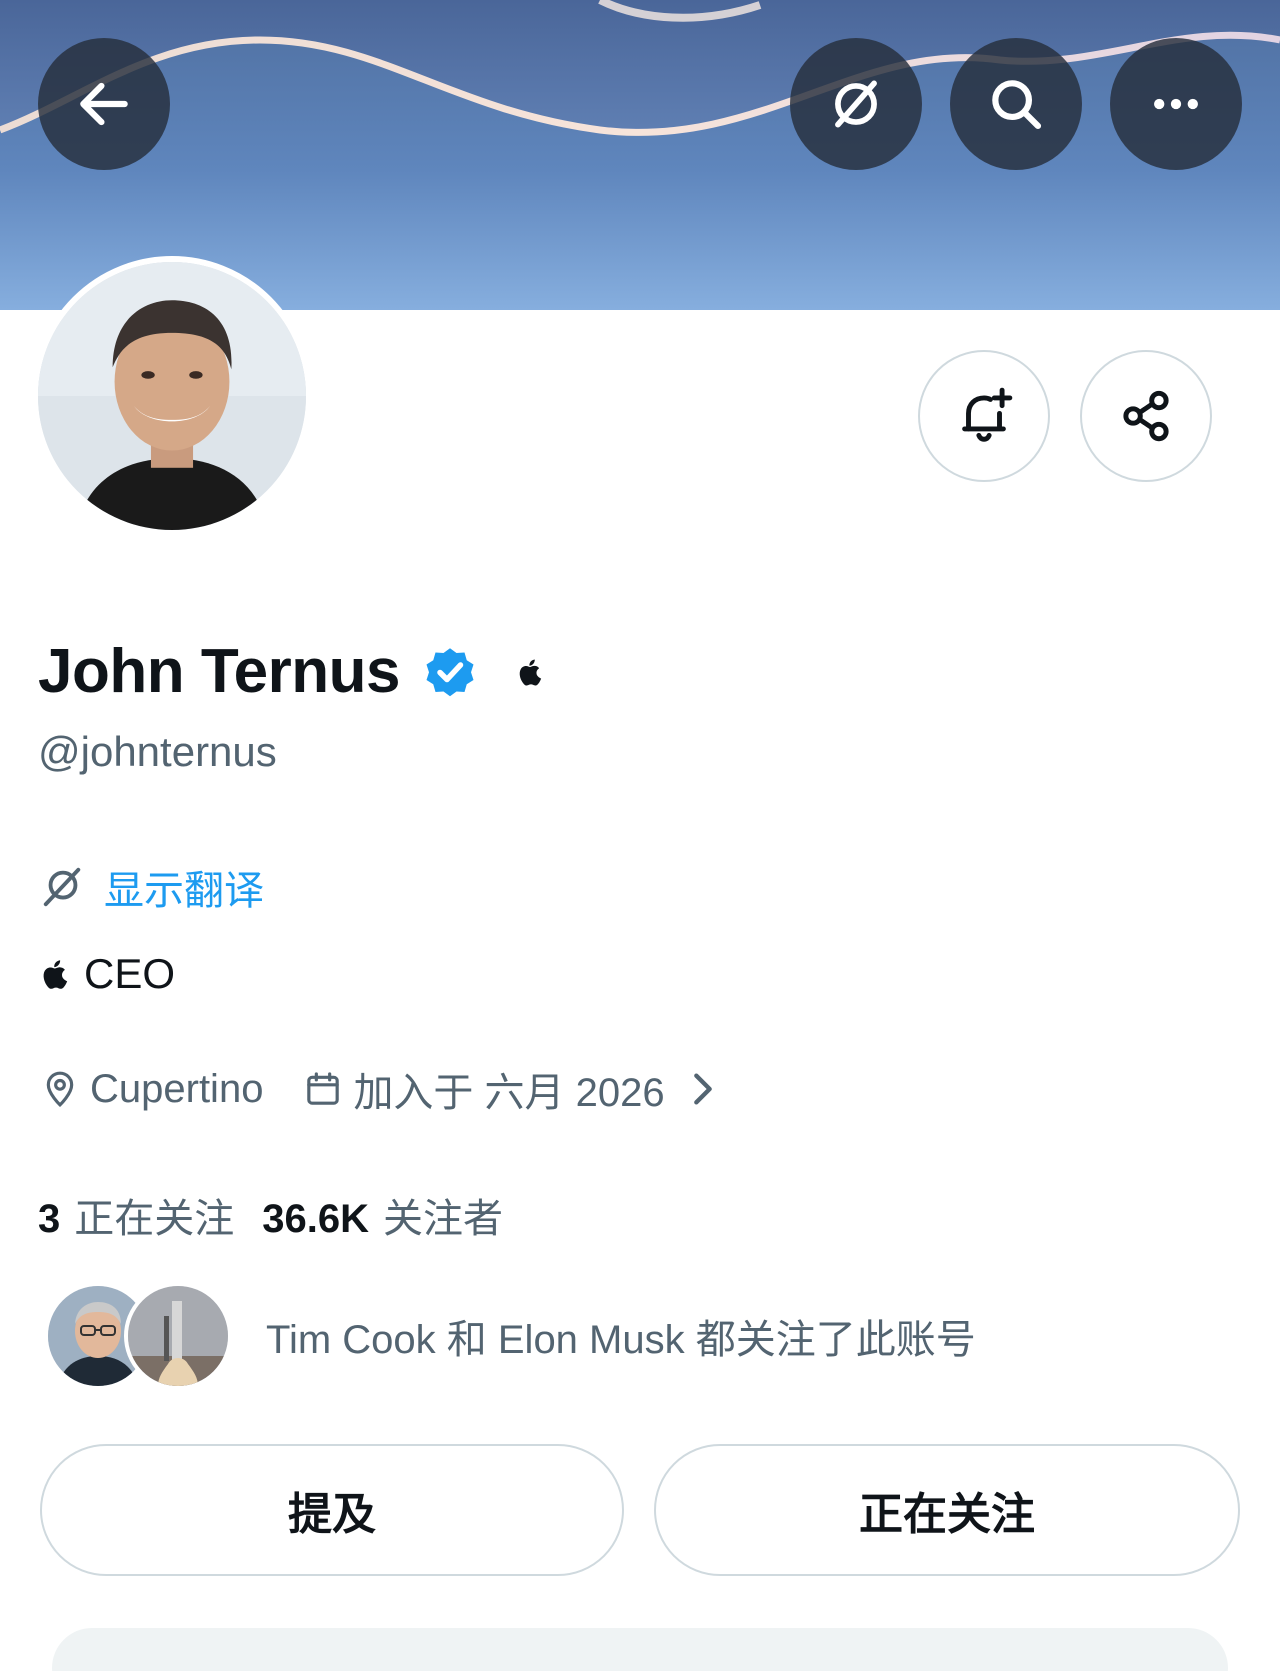 This screenshot has width=1280, height=1671. I want to click on more-icon, so click(1176, 104).